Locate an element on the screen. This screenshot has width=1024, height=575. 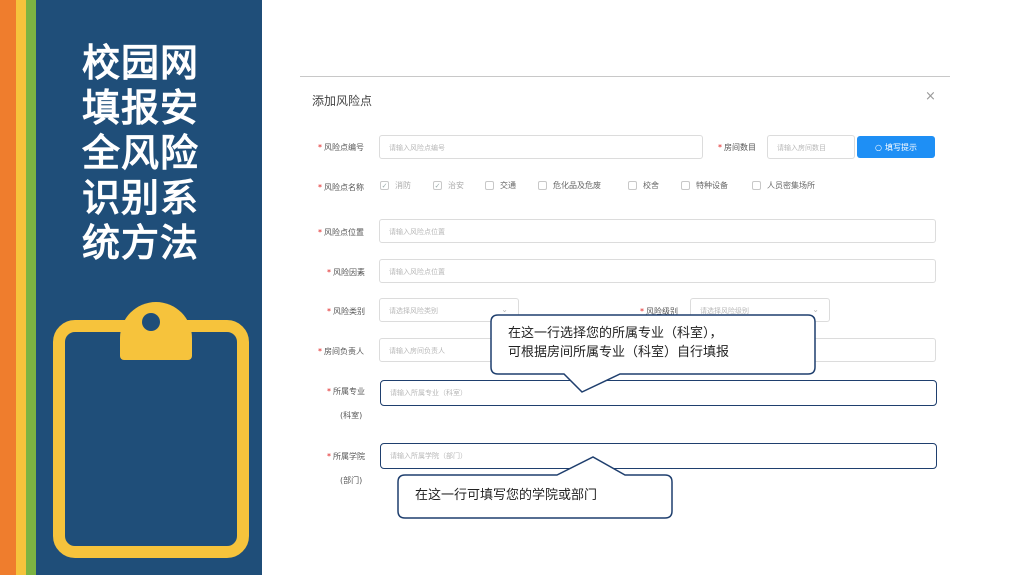
checkbox-special-equipment: 特种设备 is located at coordinates (704, 185).